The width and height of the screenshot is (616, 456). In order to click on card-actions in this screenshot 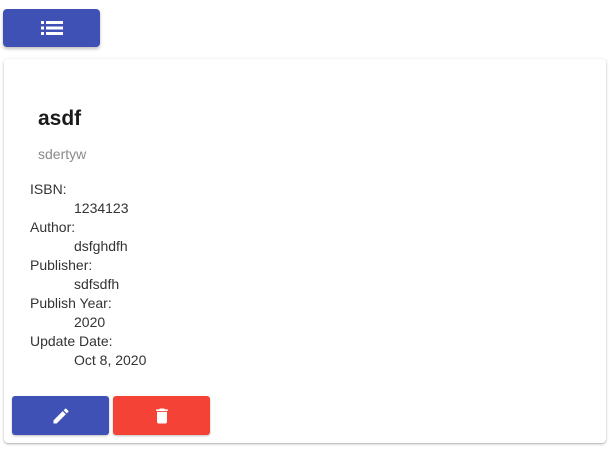, I will do `click(111, 415)`.